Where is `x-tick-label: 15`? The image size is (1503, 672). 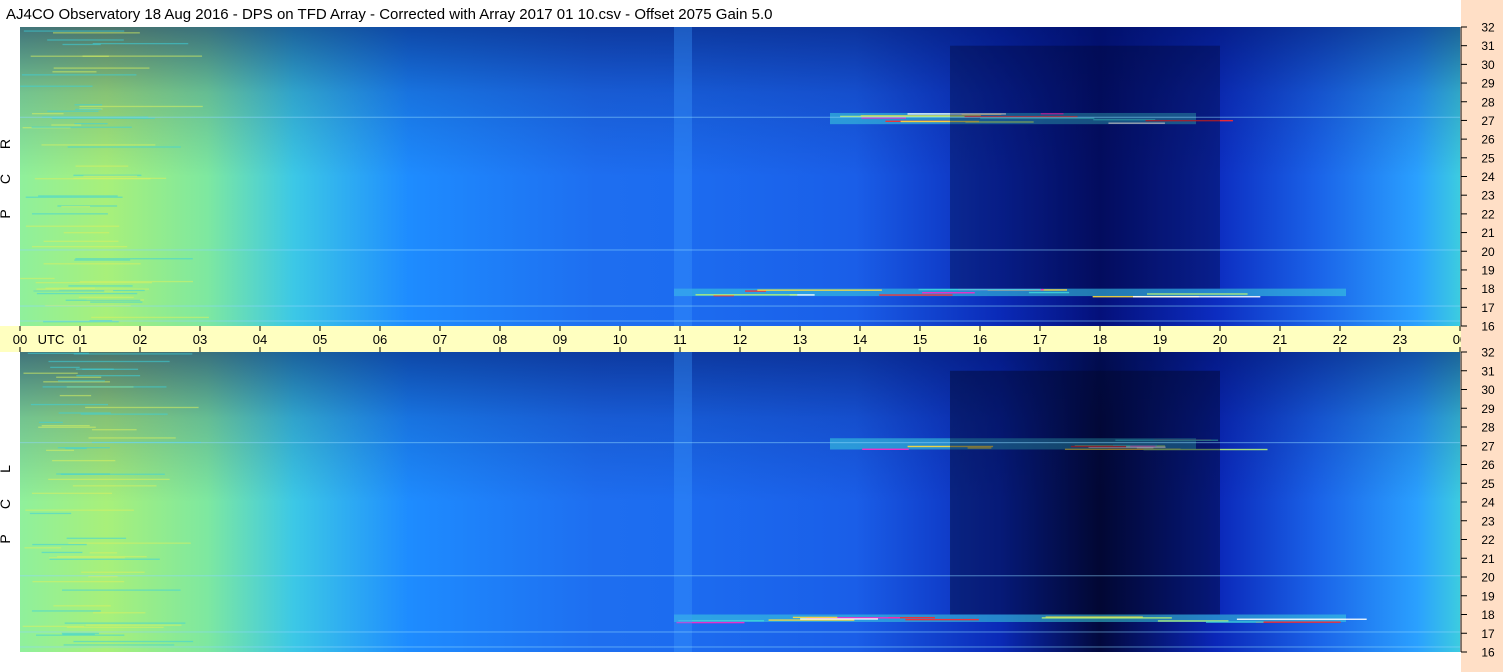
x-tick-label: 15 is located at coordinates (920, 339).